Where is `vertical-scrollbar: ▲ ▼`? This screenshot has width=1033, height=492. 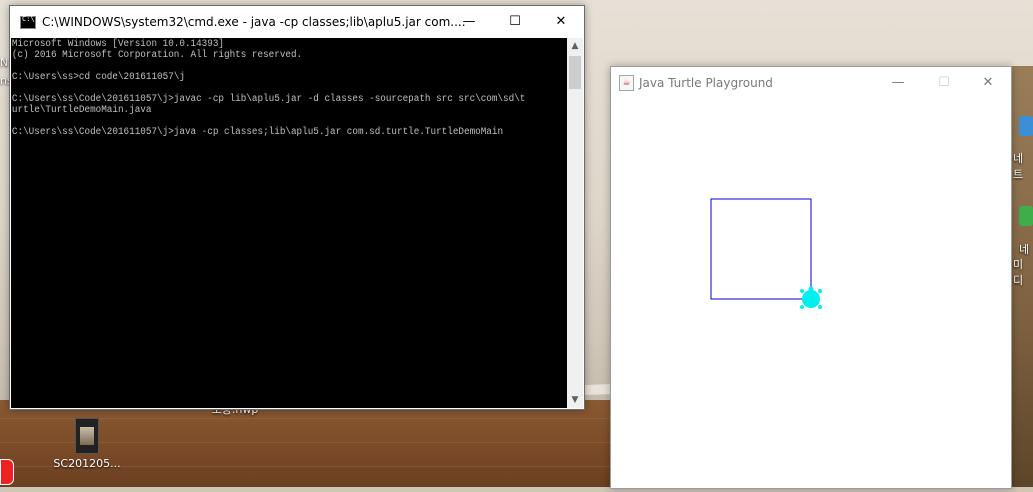 vertical-scrollbar: ▲ ▼ is located at coordinates (575, 223).